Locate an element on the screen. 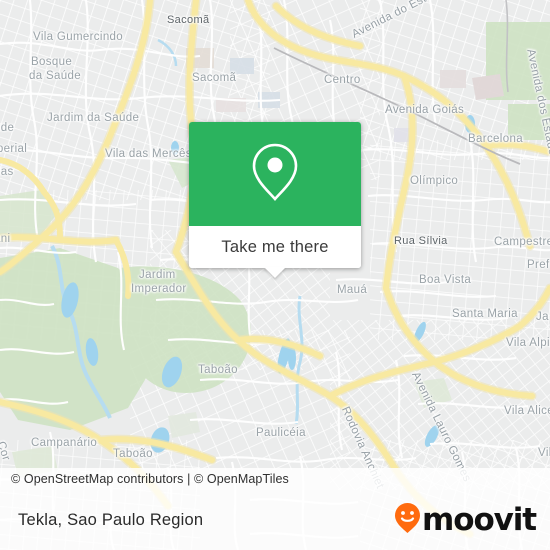 The image size is (550, 550). moovit-smiley-pin-icon is located at coordinates (407, 520).